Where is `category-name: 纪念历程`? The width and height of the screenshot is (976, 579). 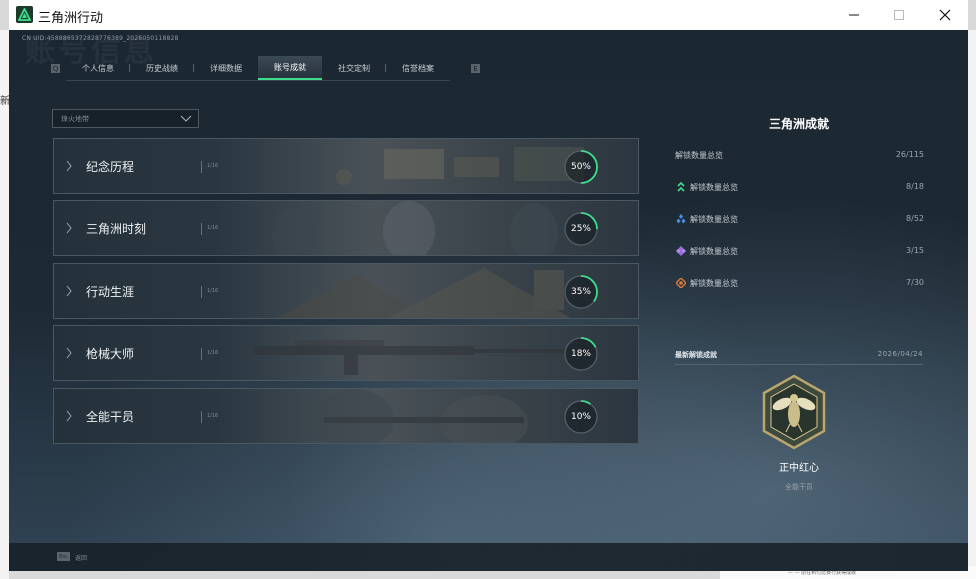
category-name: 纪念历程 is located at coordinates (110, 167).